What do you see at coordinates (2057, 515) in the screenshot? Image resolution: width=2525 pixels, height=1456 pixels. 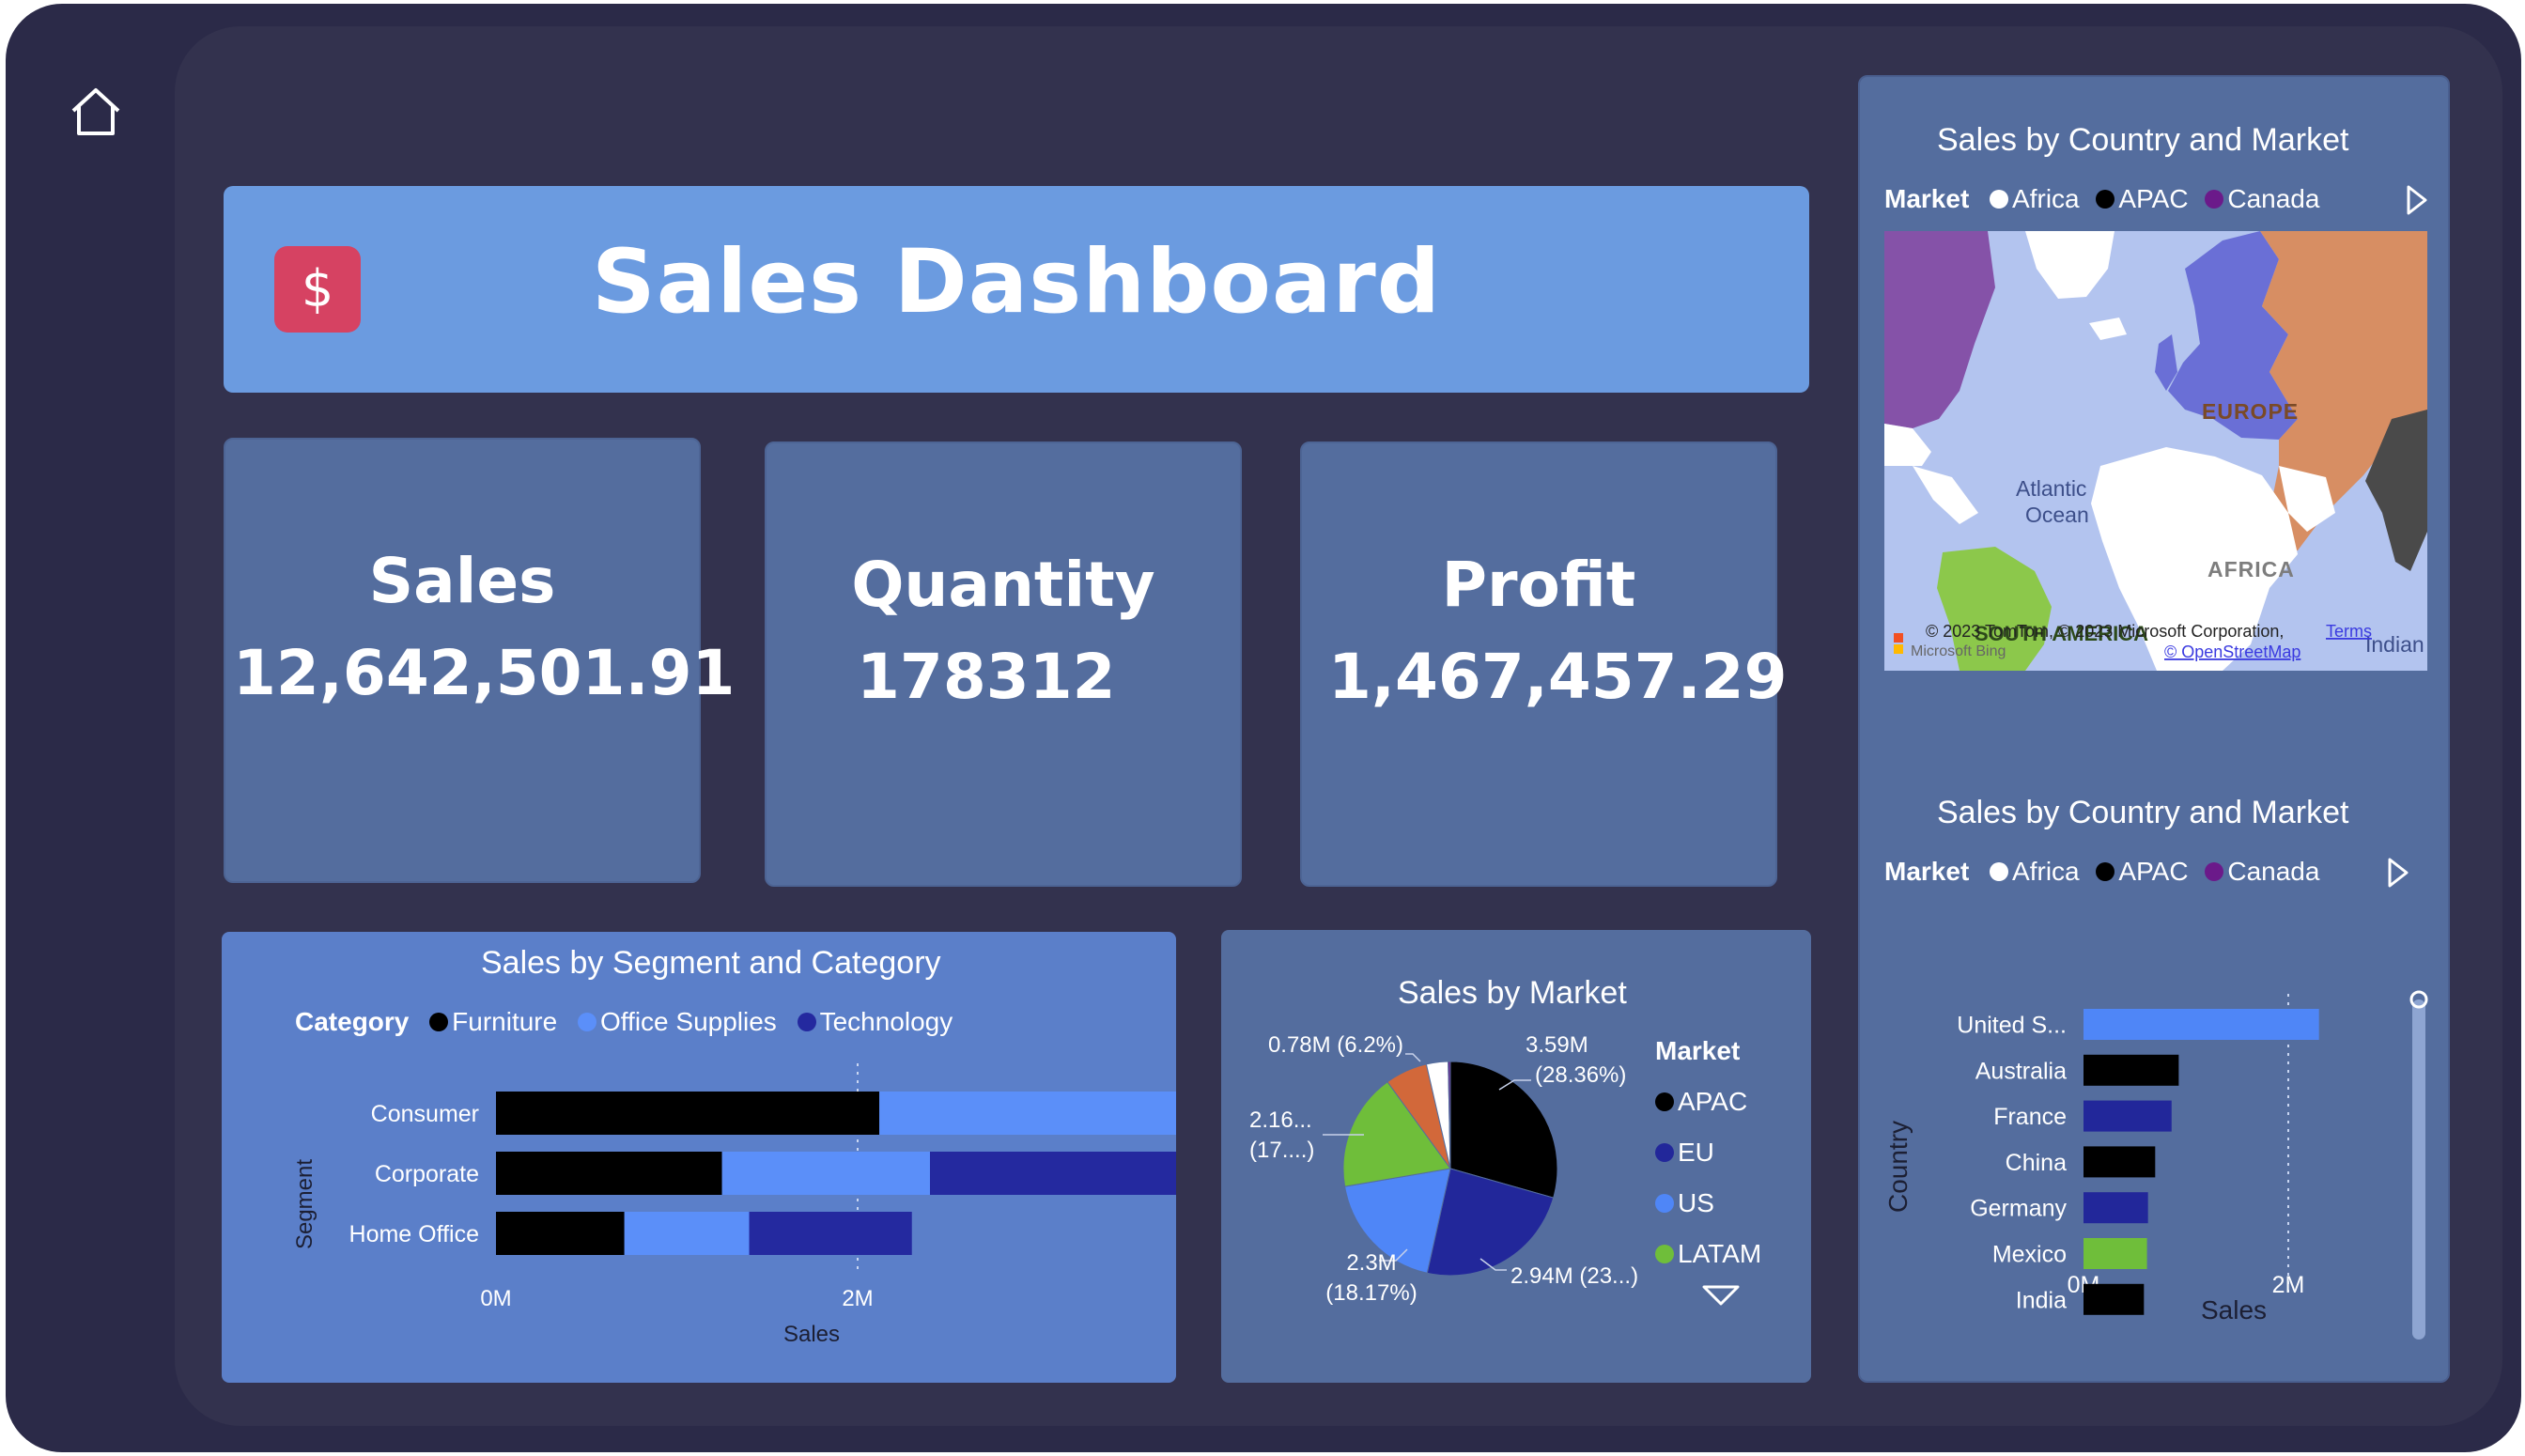 I see `map-label-ocean: Ocean` at bounding box center [2057, 515].